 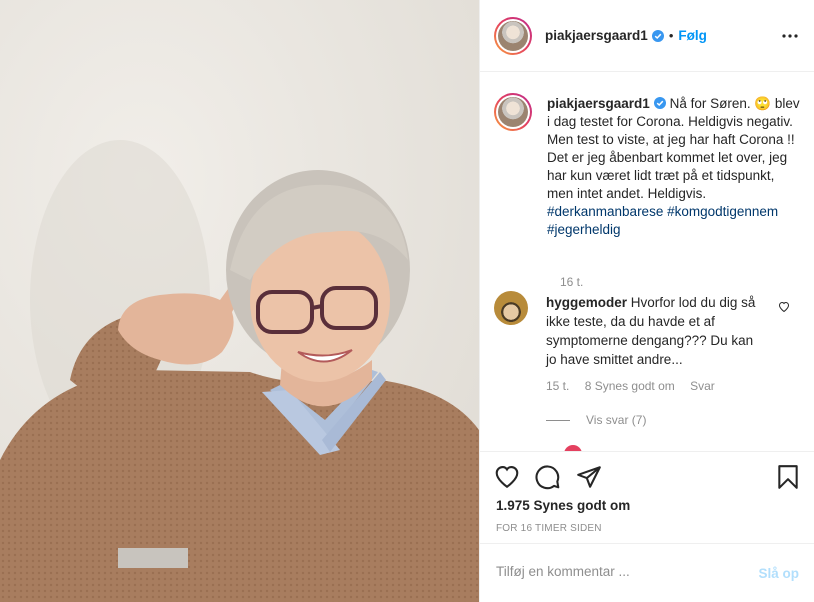 I want to click on caption-avatar, so click(x=513, y=112).